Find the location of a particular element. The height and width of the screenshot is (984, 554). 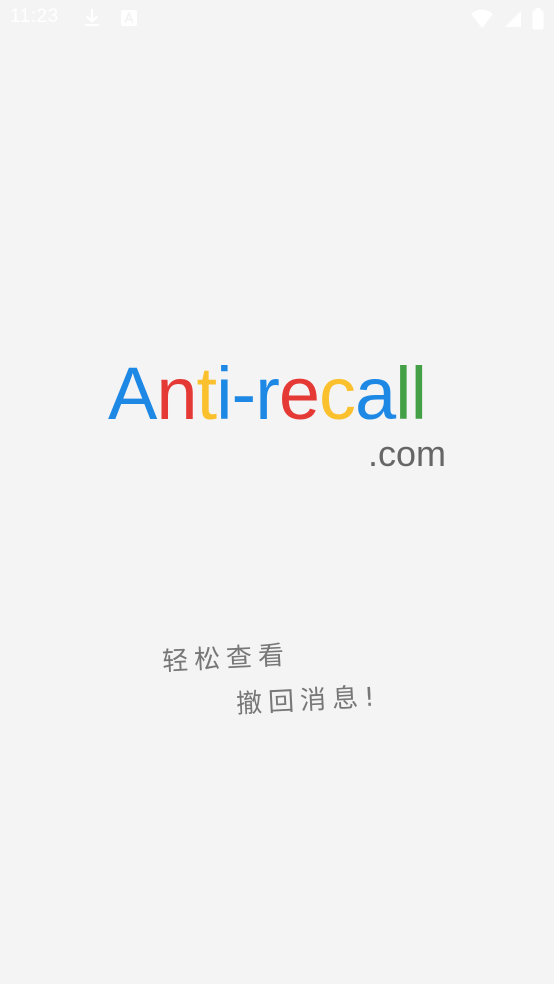

logo-letter: A is located at coordinates (132, 393).